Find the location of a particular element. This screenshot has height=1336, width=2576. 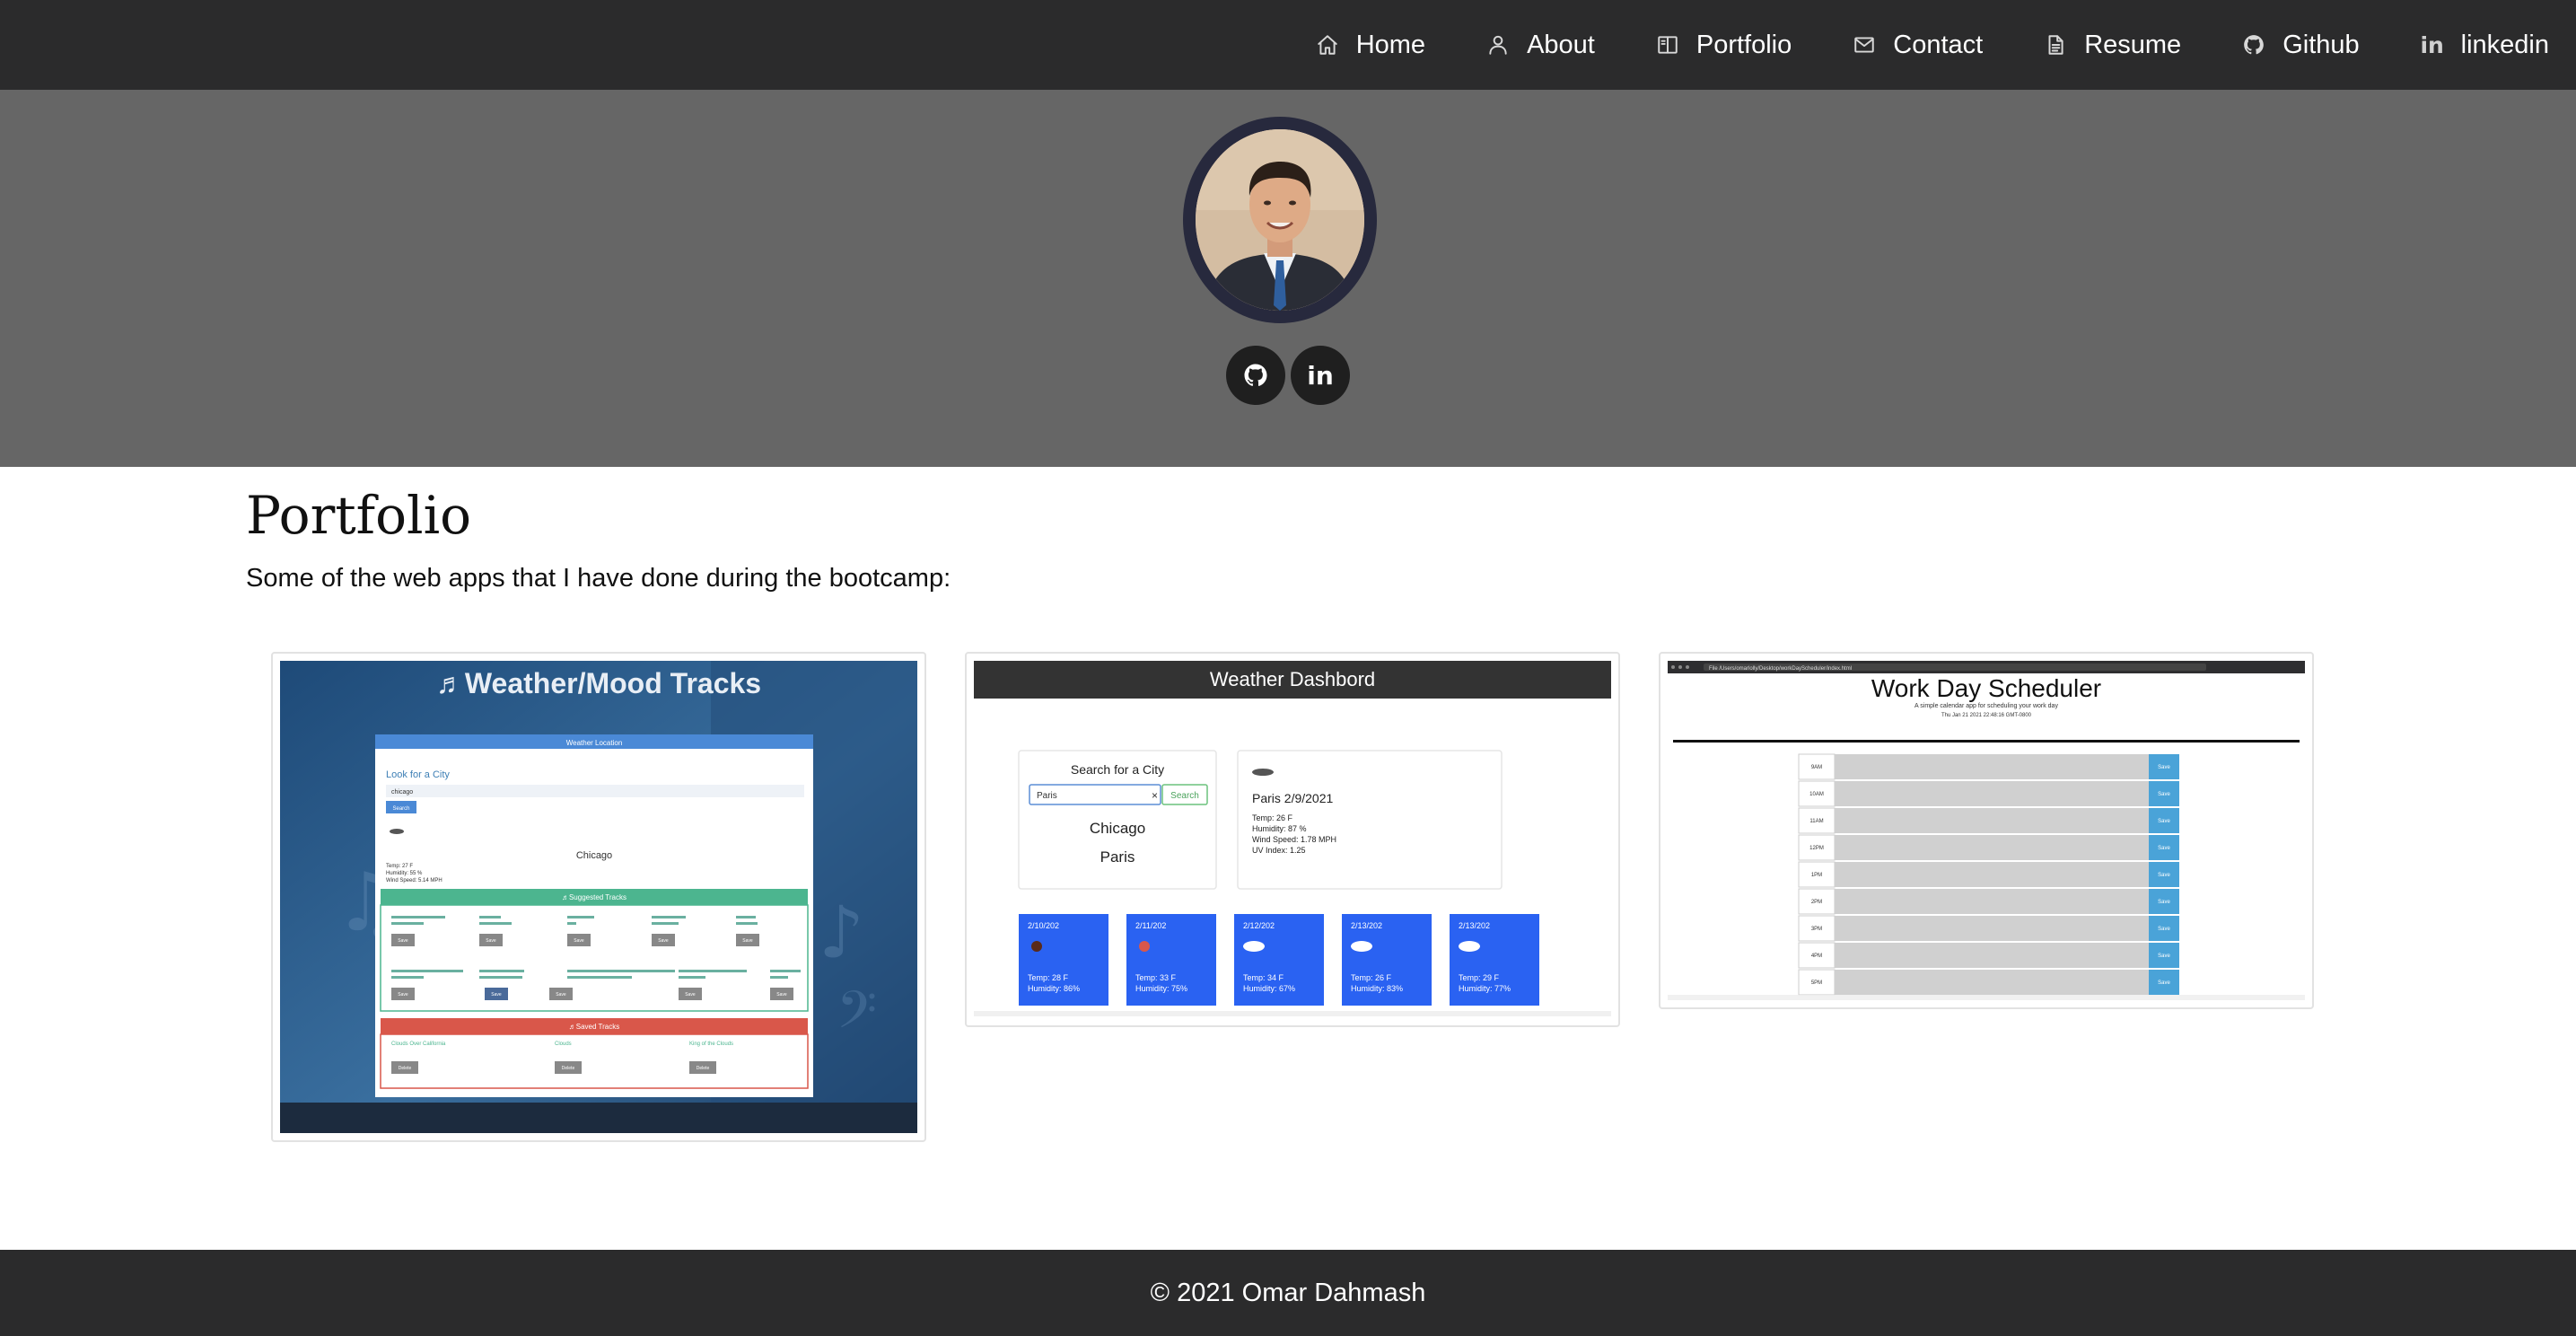

nav-contact-link: Contact is located at coordinates (1917, 45).